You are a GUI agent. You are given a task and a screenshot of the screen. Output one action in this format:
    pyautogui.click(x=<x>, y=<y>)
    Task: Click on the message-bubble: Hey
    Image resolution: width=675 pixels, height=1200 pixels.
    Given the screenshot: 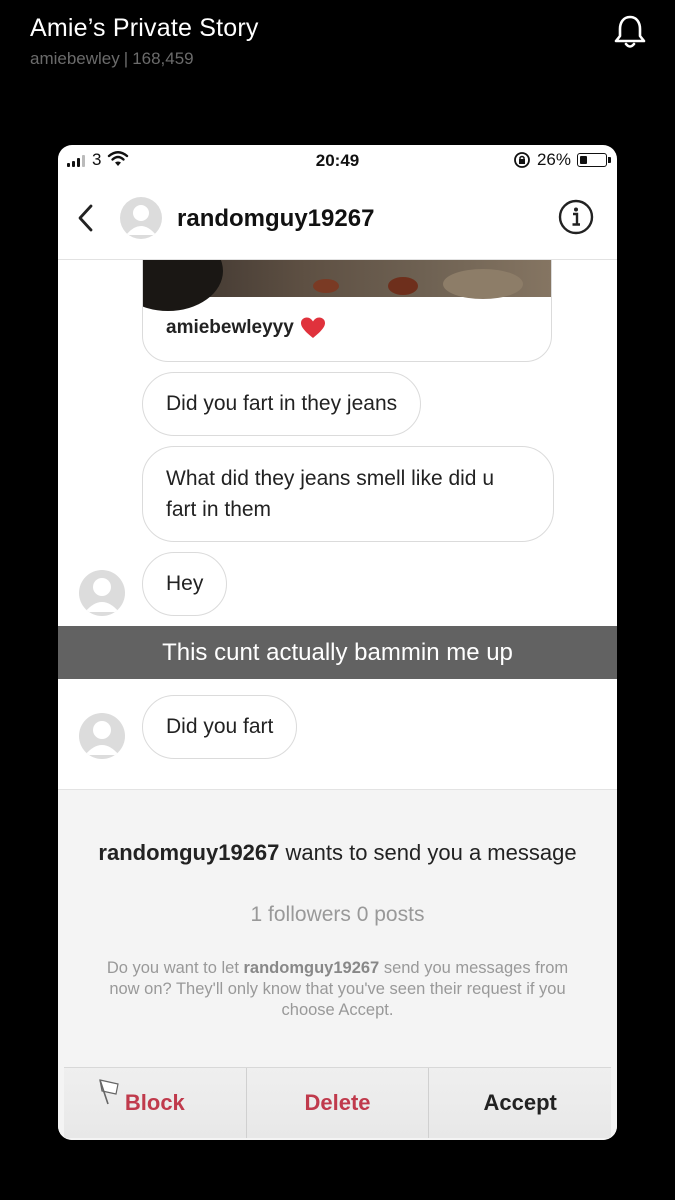 What is the action you would take?
    pyautogui.click(x=185, y=584)
    